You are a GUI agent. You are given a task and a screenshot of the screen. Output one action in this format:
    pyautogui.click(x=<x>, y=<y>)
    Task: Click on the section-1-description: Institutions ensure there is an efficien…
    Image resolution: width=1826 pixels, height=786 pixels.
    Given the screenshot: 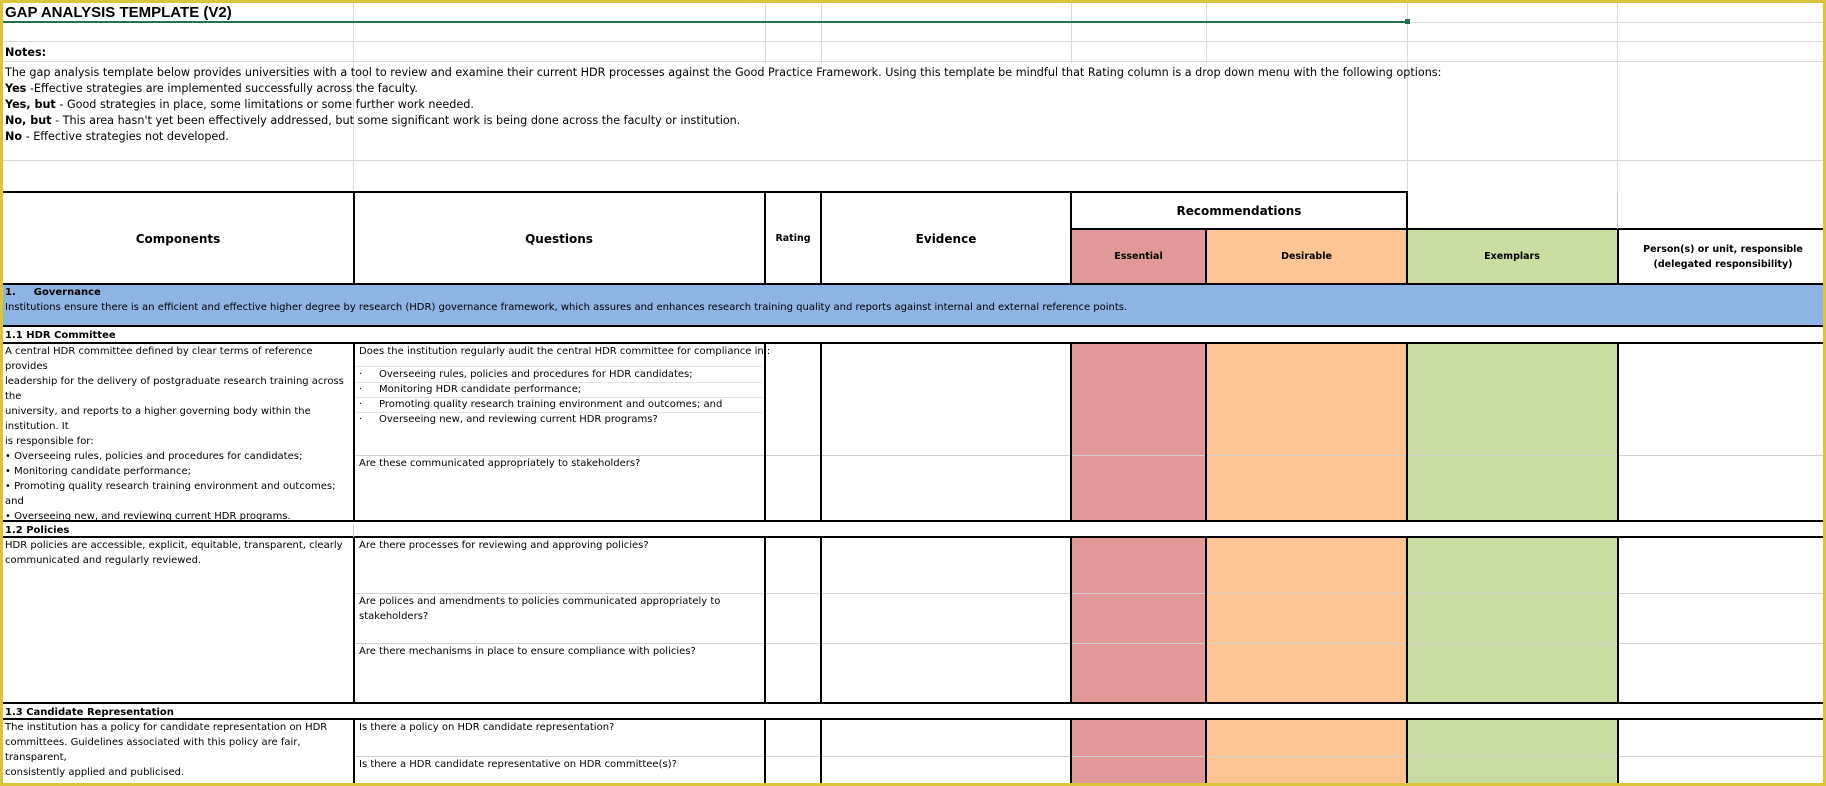 What is the action you would take?
    pyautogui.click(x=566, y=307)
    